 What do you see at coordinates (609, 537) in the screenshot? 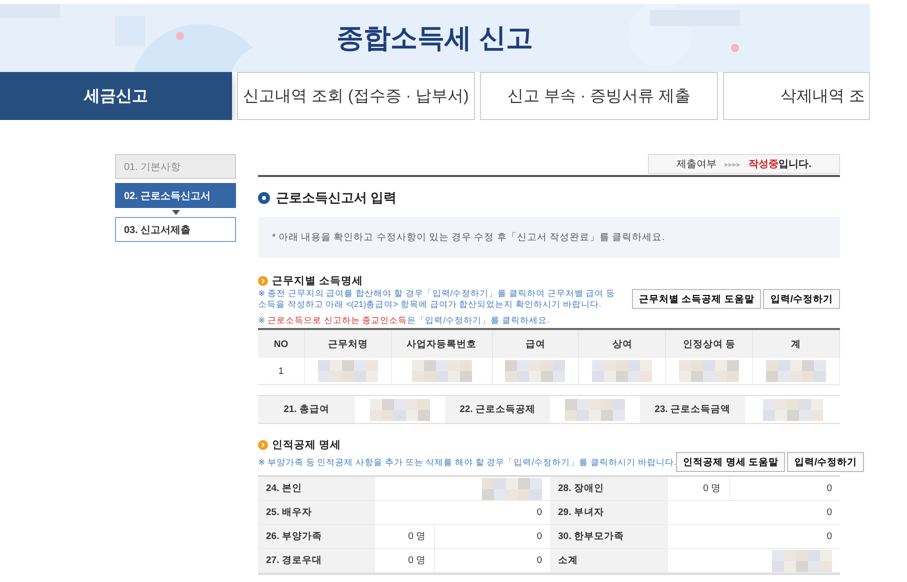
I see `field-label: 30. 한부모가족` at bounding box center [609, 537].